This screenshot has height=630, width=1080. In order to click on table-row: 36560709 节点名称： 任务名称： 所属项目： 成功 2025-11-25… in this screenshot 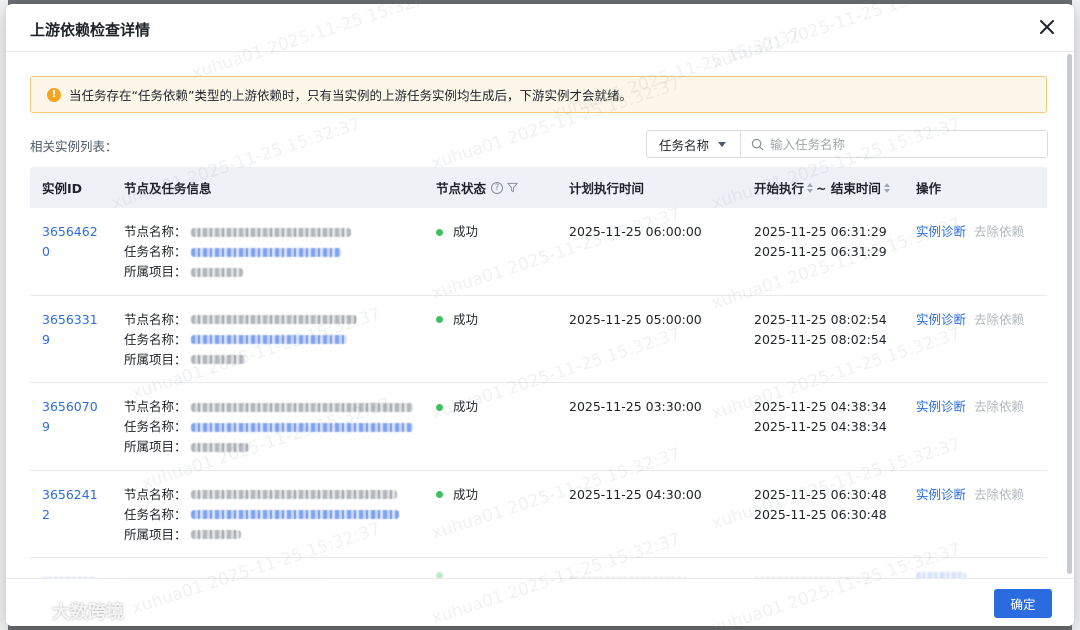, I will do `click(538, 427)`.